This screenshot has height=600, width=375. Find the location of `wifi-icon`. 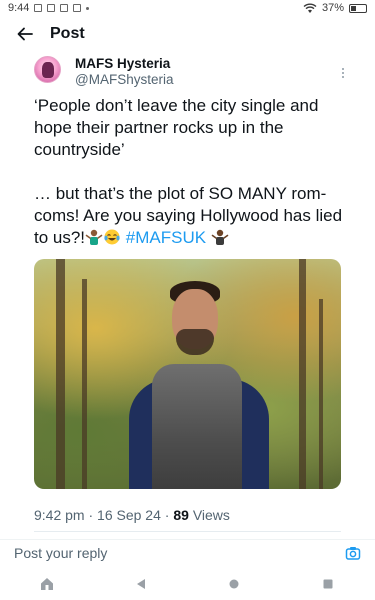

wifi-icon is located at coordinates (310, 8).